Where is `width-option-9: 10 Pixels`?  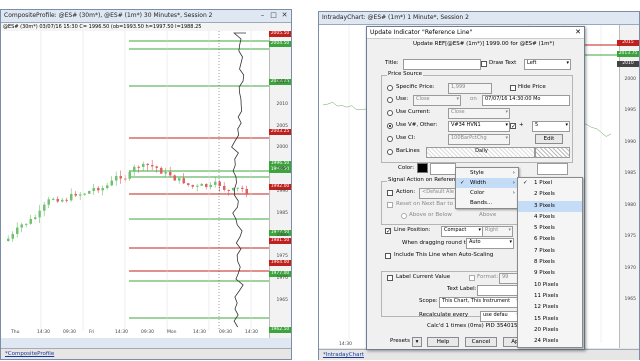
width-option-9: 10 Pixels is located at coordinates (550, 285).